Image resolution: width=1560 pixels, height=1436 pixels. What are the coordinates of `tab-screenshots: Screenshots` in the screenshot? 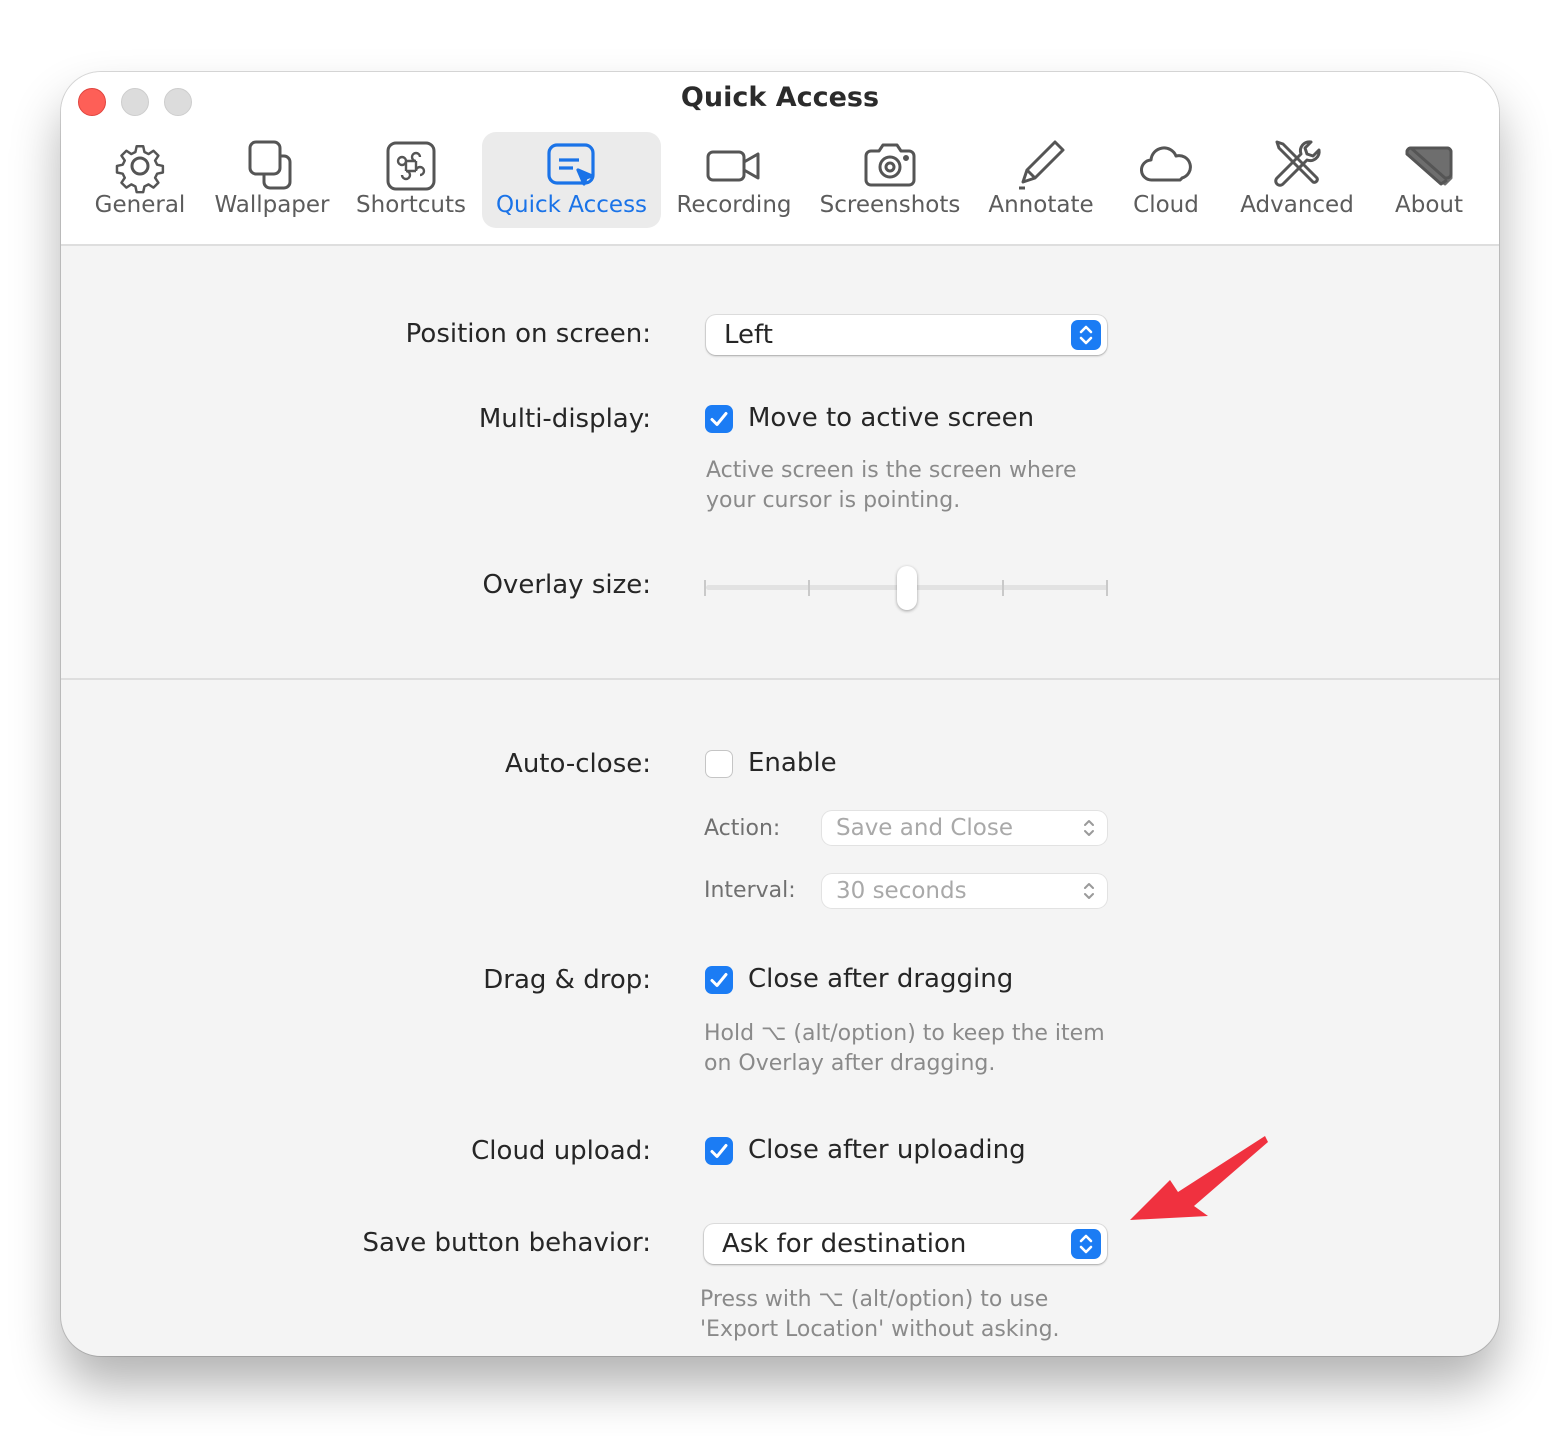 It's located at (890, 180).